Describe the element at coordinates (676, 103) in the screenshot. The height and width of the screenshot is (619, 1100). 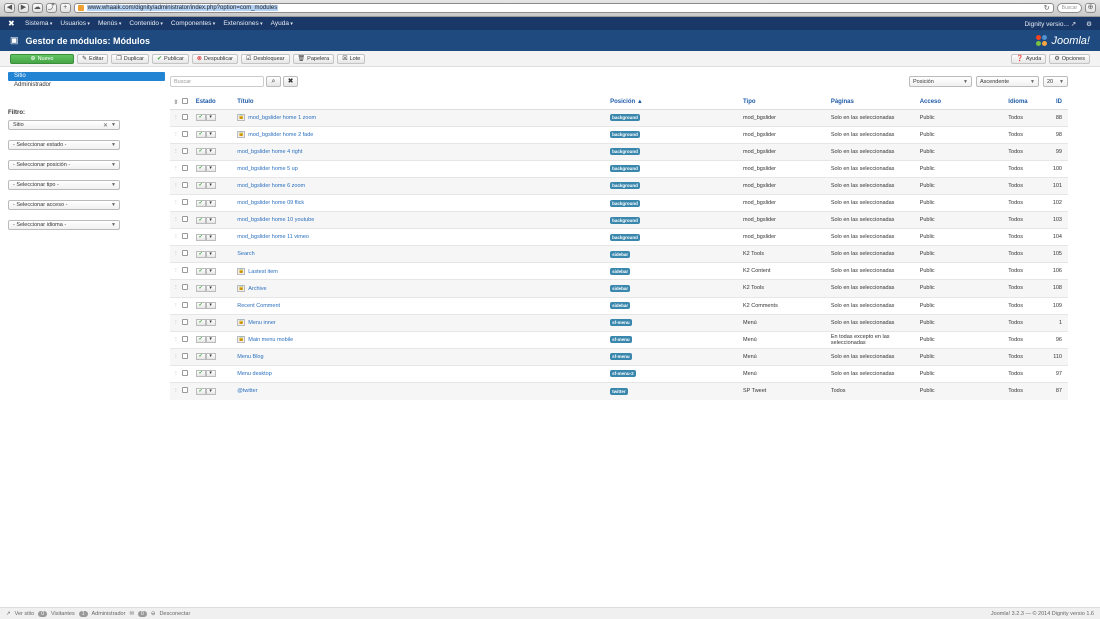
I see `column-posicion: Posición ▲` at that location.